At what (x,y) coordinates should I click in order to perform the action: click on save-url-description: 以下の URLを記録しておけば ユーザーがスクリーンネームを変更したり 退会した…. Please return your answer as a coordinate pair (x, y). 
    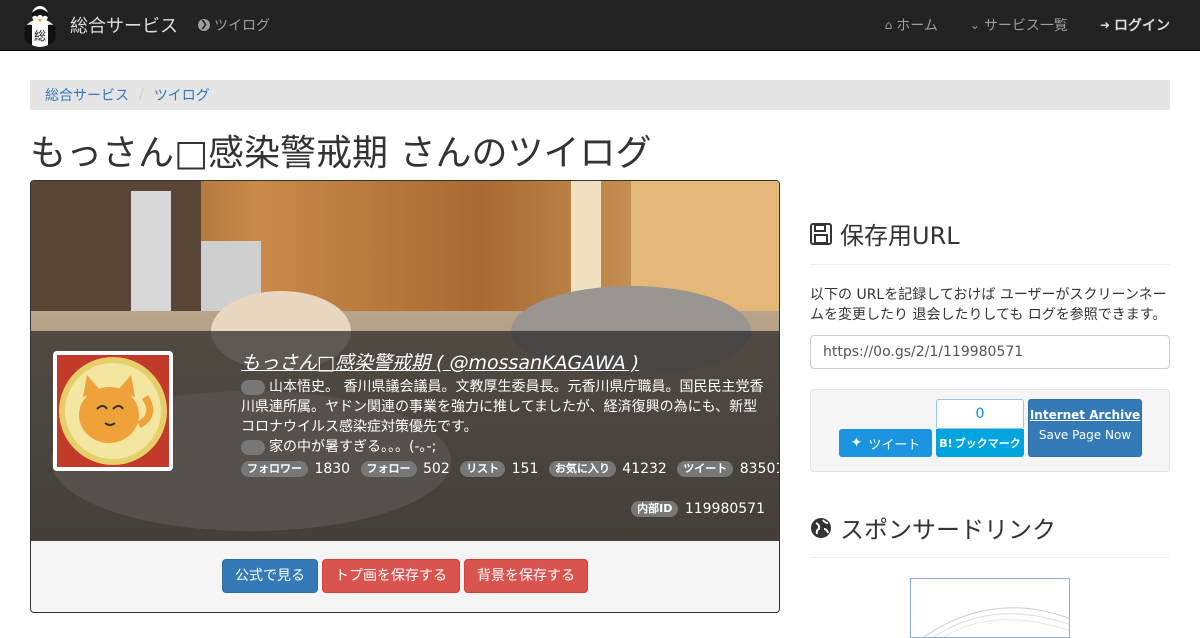
    Looking at the image, I should click on (988, 305).